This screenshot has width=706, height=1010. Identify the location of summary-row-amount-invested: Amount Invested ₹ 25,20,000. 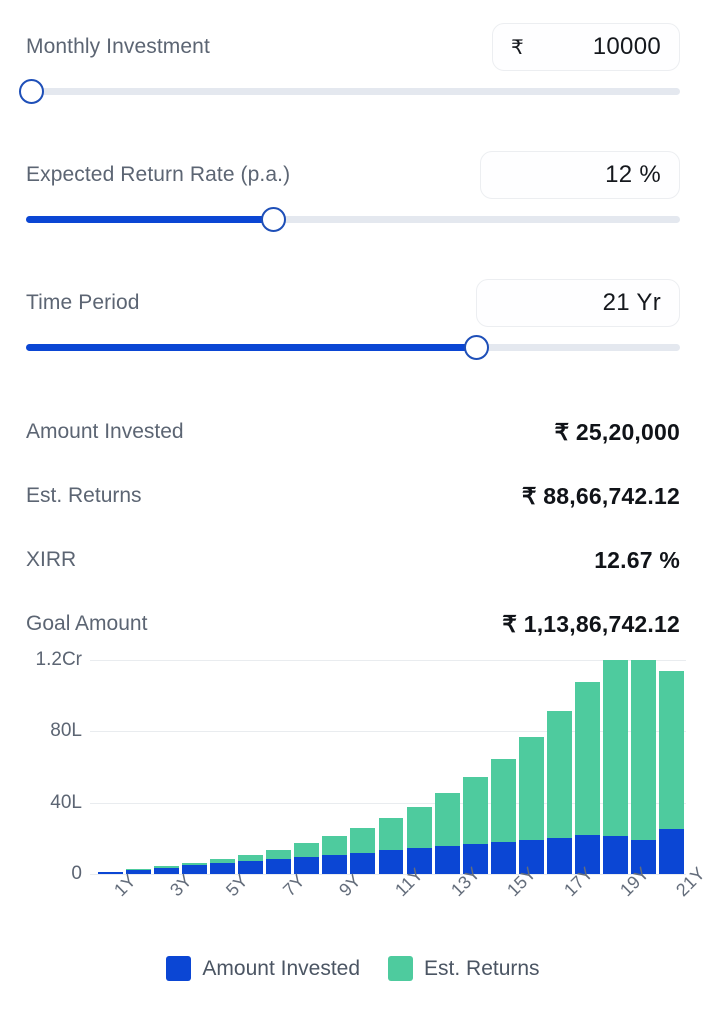
(353, 432).